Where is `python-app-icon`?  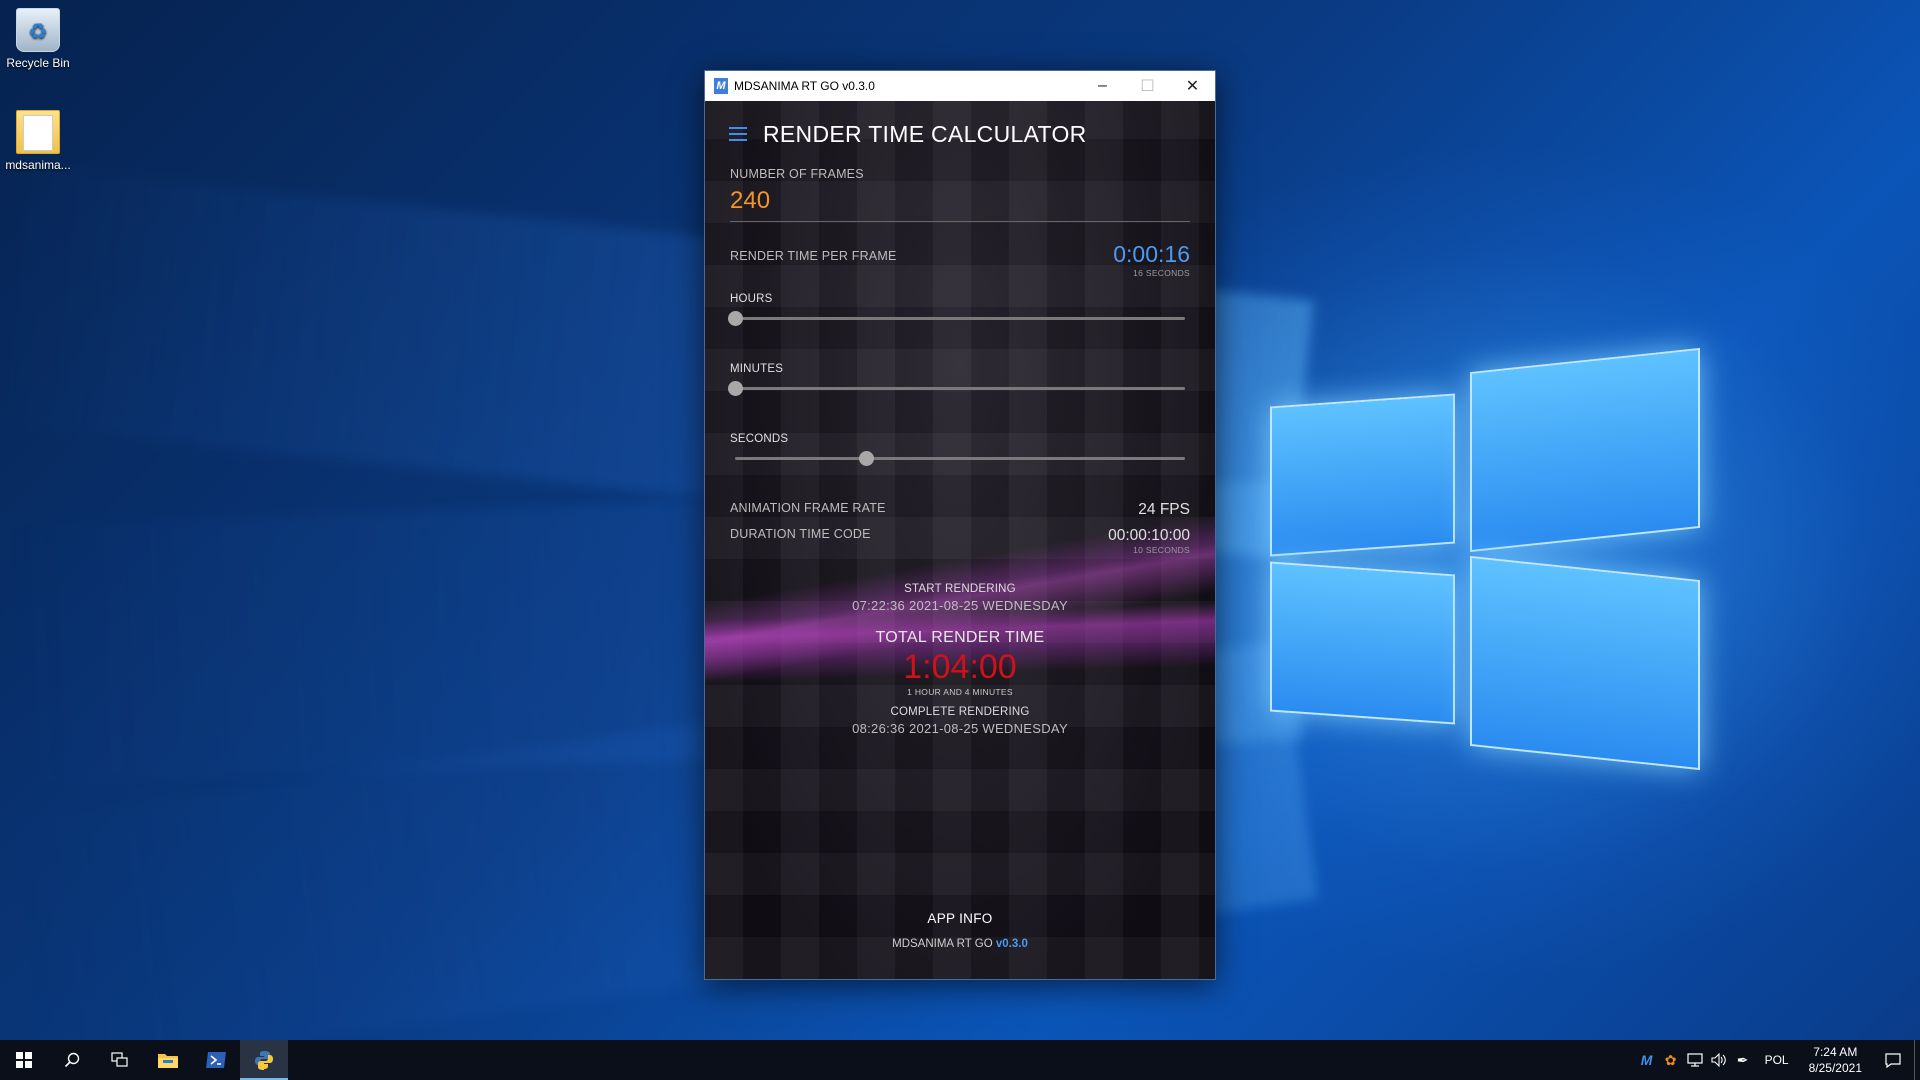 python-app-icon is located at coordinates (264, 1060).